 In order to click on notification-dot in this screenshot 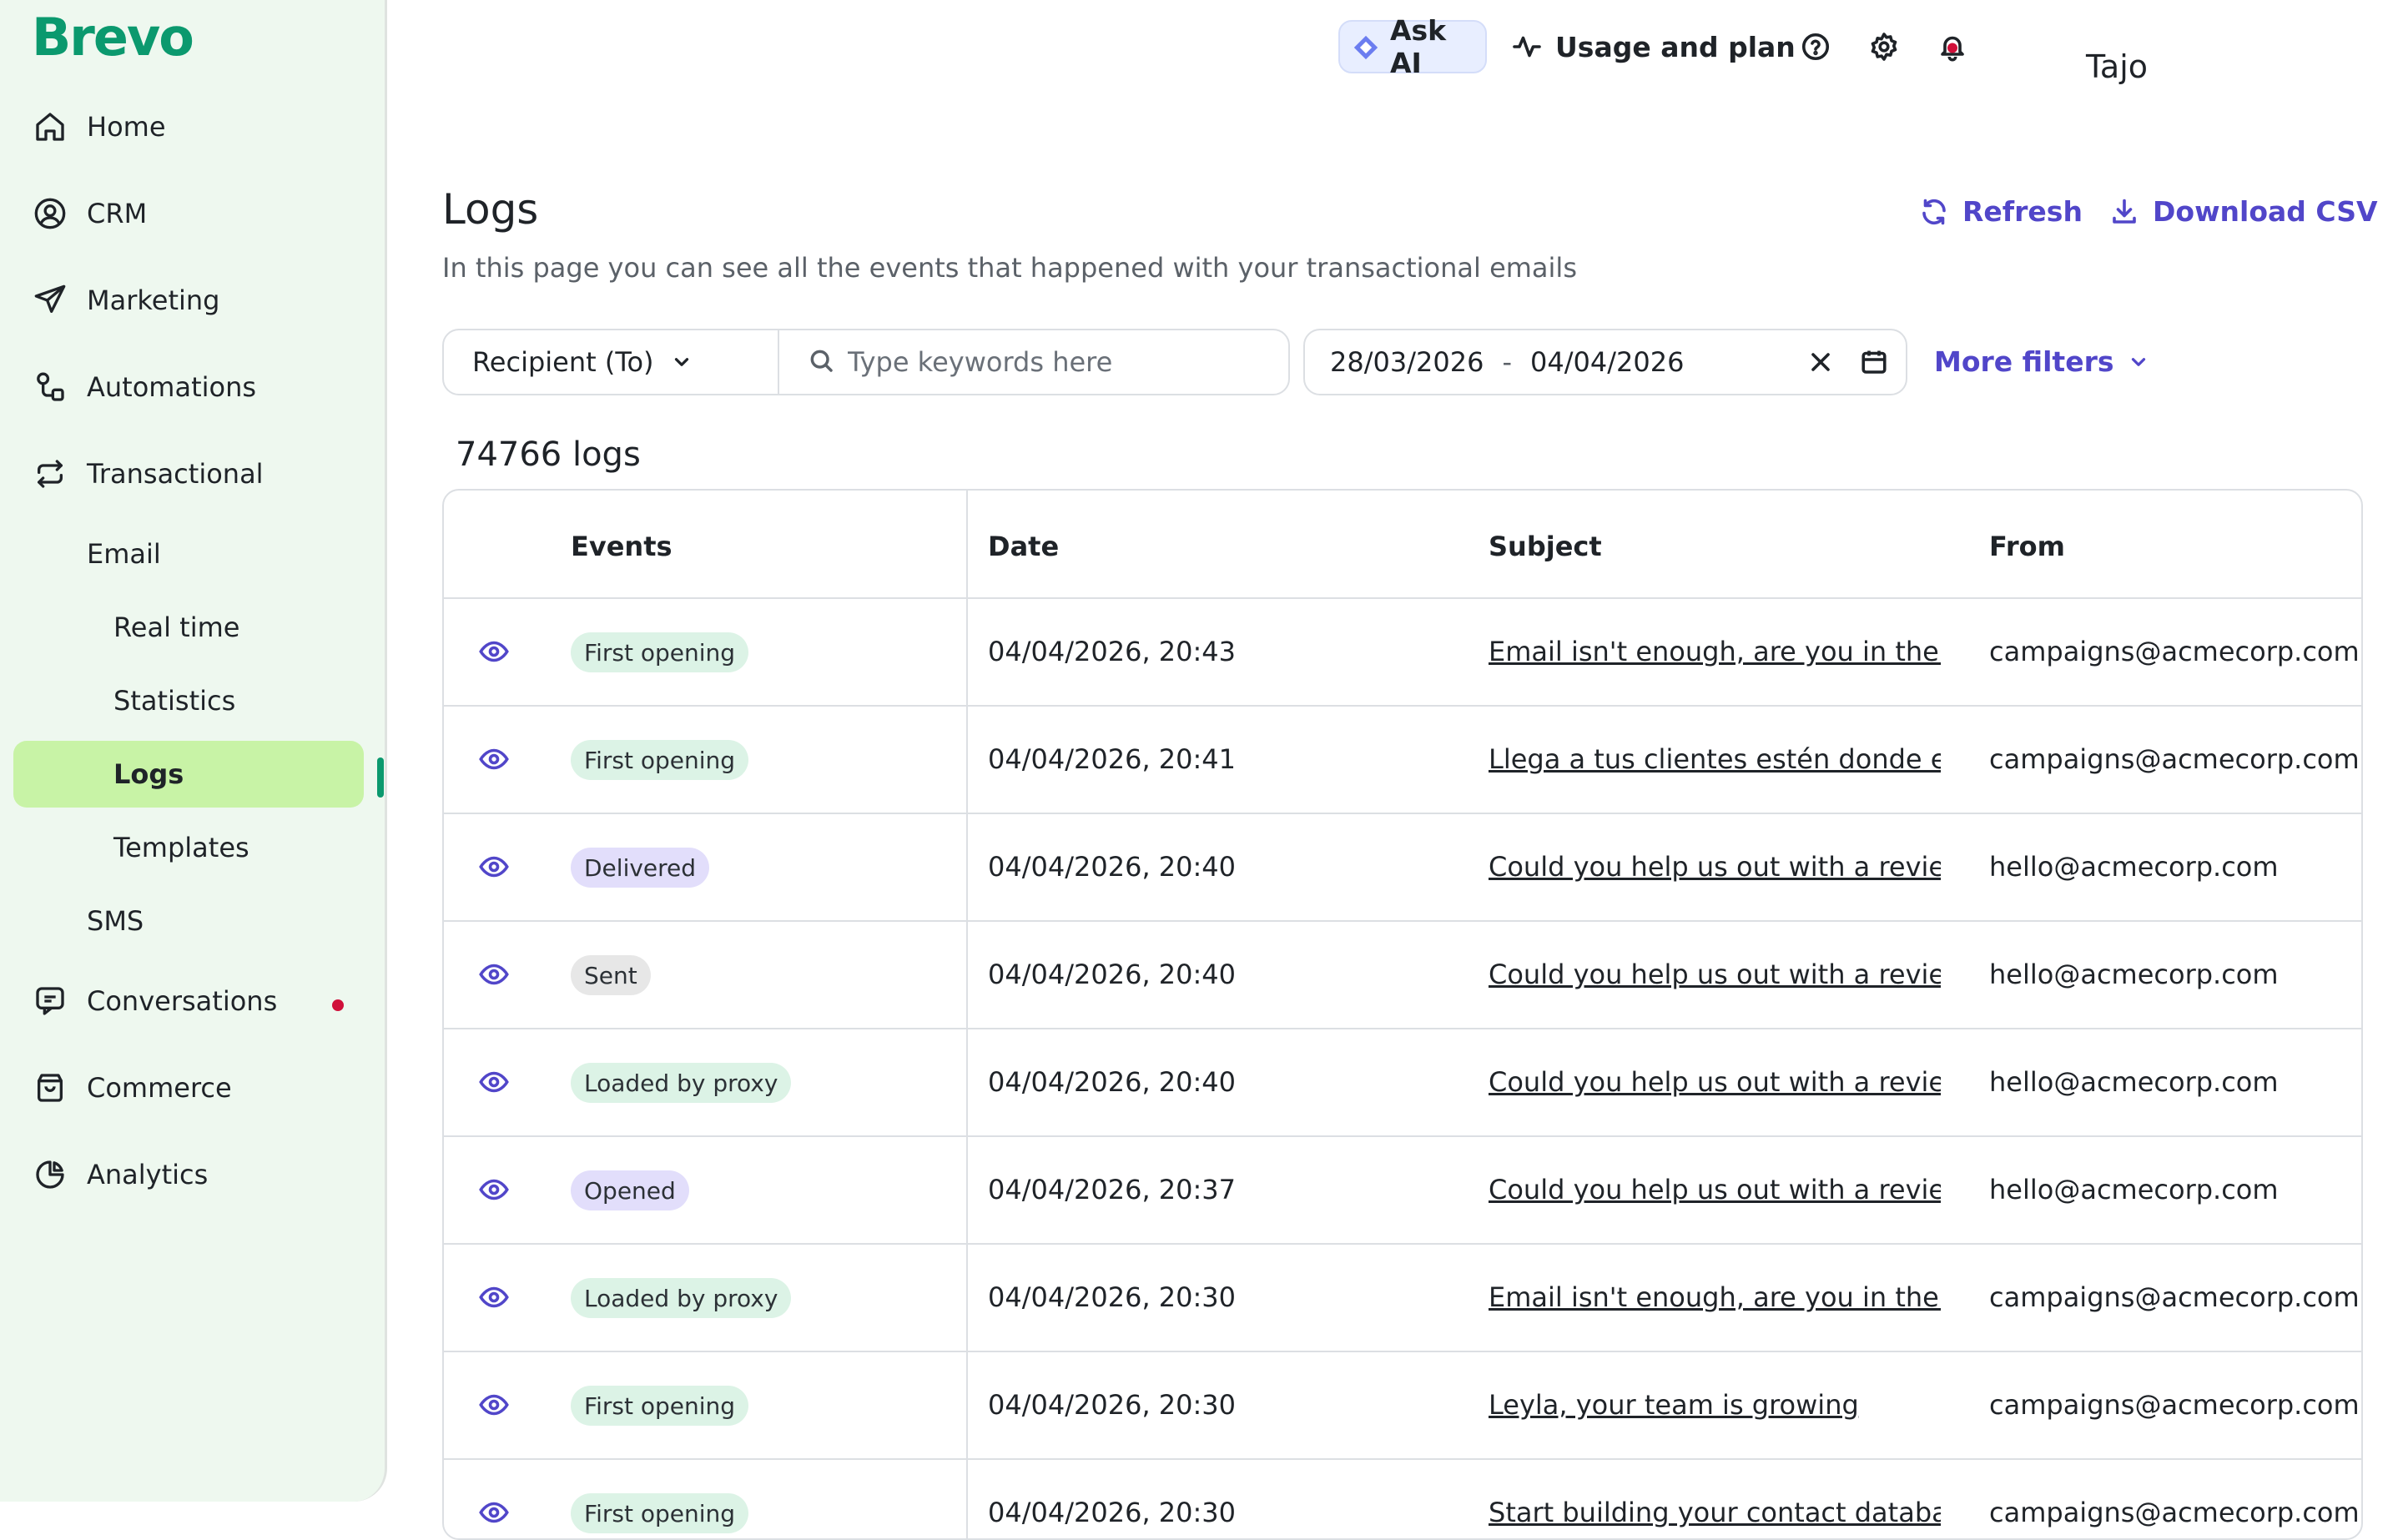, I will do `click(338, 1005)`.